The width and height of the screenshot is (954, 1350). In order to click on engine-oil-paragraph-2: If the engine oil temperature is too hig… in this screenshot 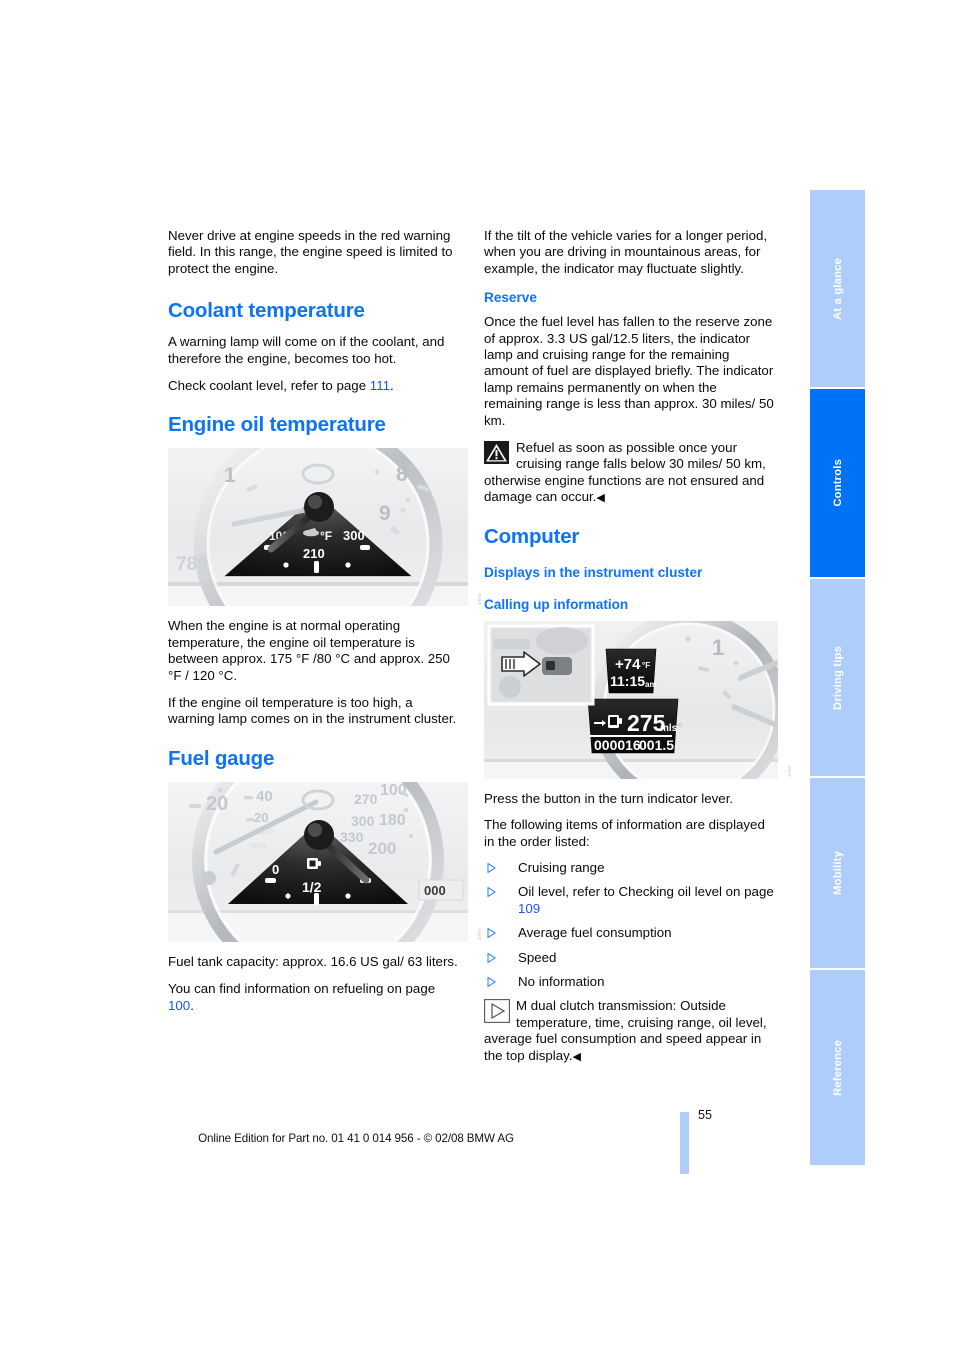, I will do `click(312, 711)`.